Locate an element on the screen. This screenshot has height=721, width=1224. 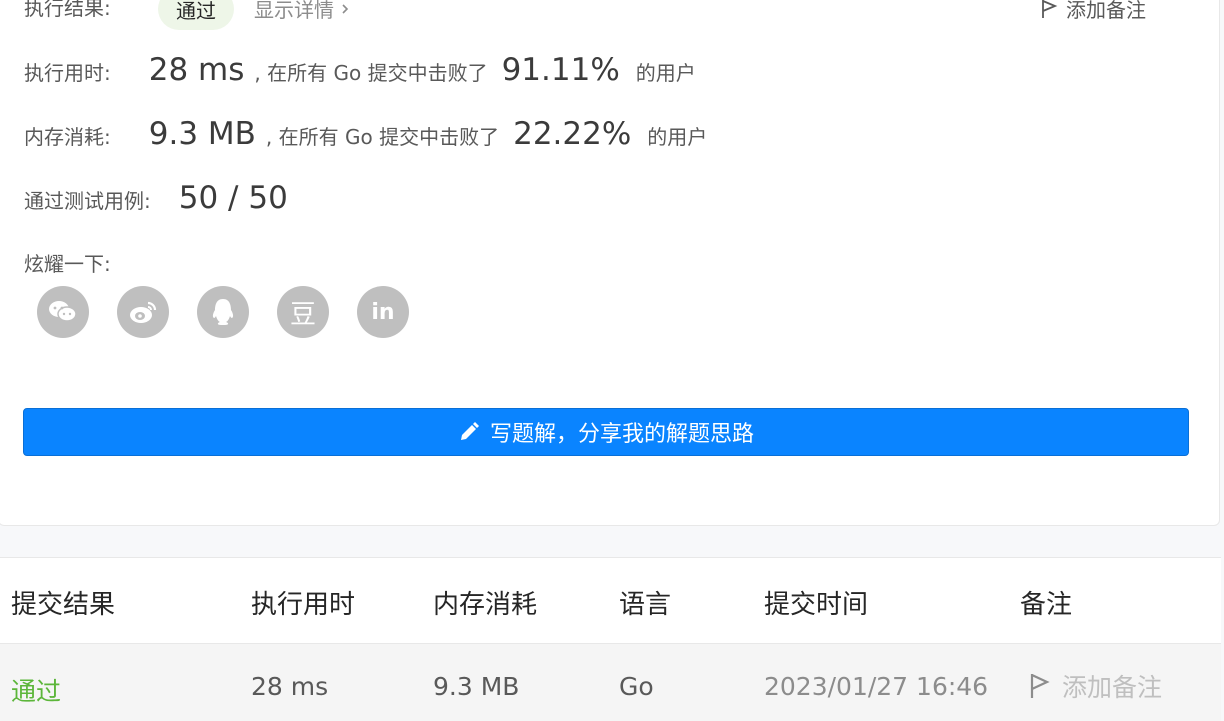
tests-label: 通过测试用例: is located at coordinates (87, 201).